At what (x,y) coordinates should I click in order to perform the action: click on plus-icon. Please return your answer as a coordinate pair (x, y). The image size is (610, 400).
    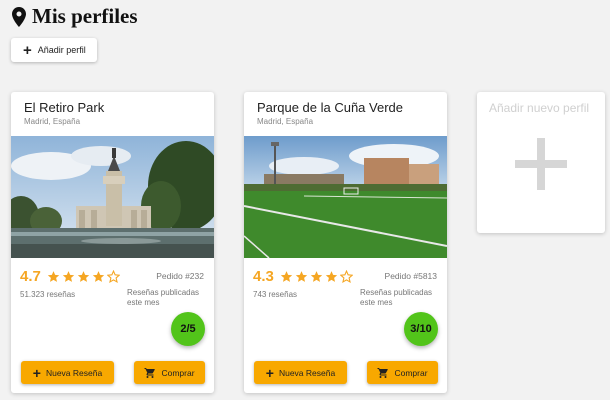
    Looking at the image, I should click on (541, 164).